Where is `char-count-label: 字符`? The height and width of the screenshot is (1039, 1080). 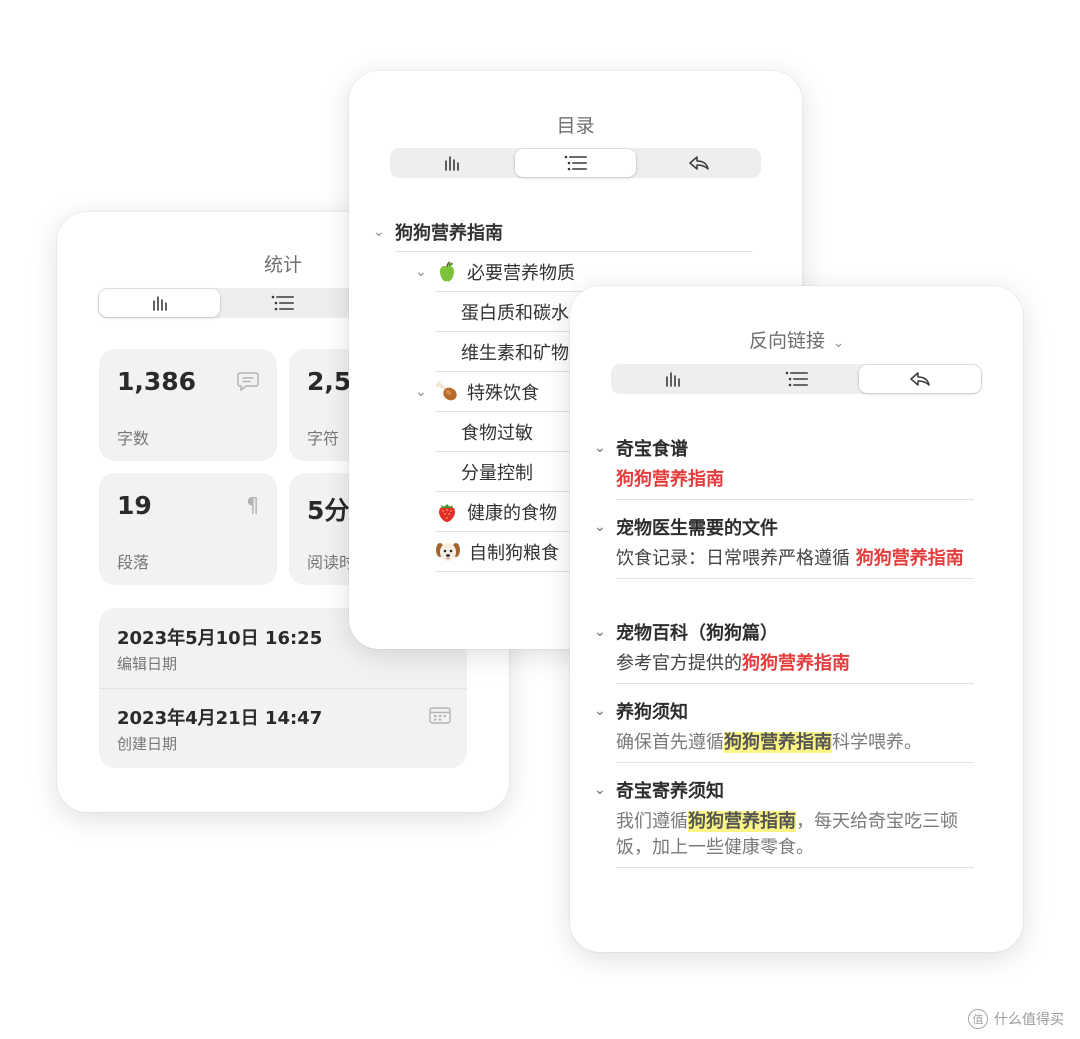
char-count-label: 字符 is located at coordinates (323, 438).